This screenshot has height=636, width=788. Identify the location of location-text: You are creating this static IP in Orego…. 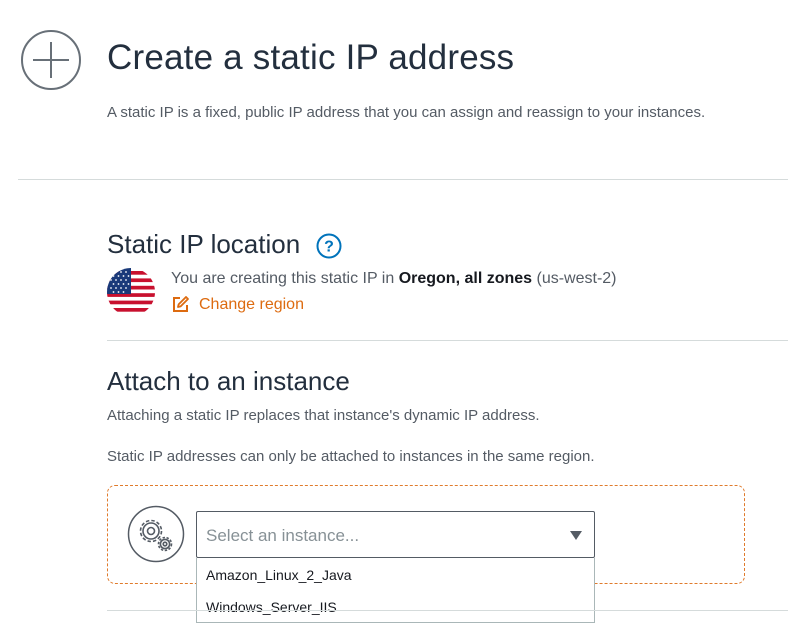
(394, 279).